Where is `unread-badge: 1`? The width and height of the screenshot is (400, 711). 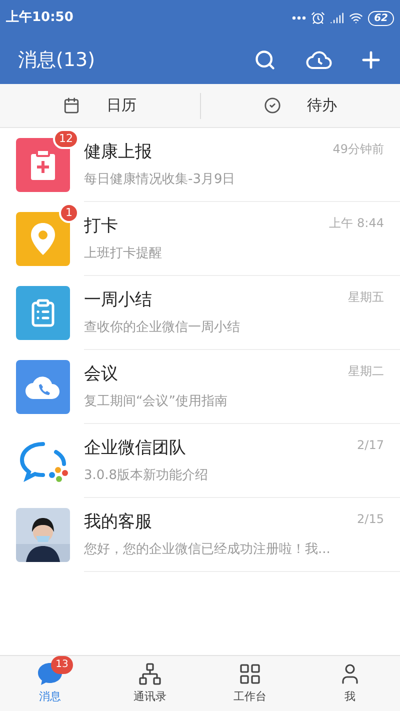 unread-badge: 1 is located at coordinates (69, 213).